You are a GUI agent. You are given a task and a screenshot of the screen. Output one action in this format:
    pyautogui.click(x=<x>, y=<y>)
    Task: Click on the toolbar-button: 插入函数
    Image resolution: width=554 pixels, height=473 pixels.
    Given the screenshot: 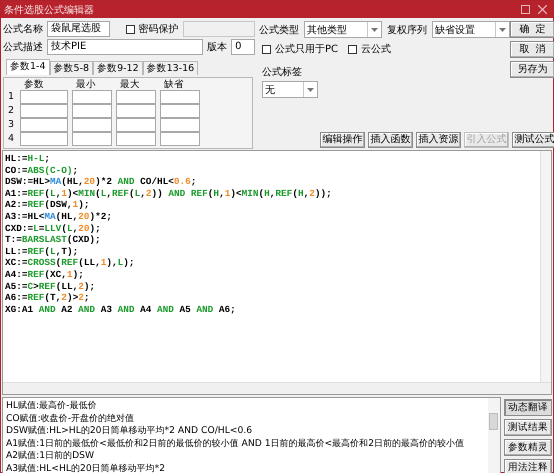 What is the action you would take?
    pyautogui.click(x=390, y=140)
    